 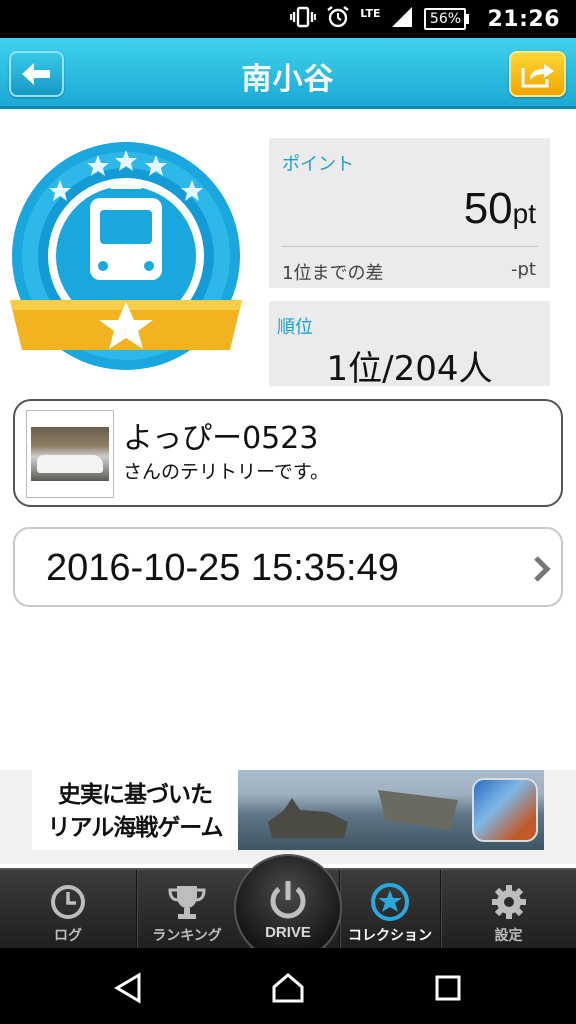 I want to click on tab-label: ランキング, so click(x=187, y=936).